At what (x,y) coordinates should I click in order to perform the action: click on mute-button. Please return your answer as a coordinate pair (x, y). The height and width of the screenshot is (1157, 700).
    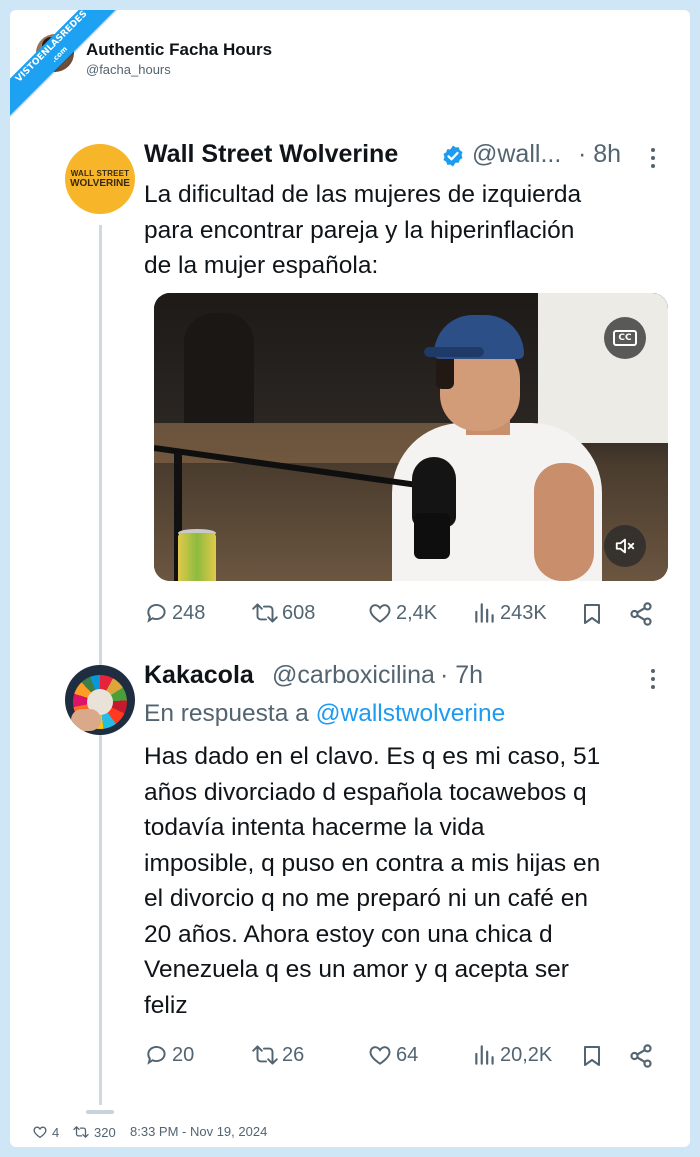
    Looking at the image, I should click on (625, 546).